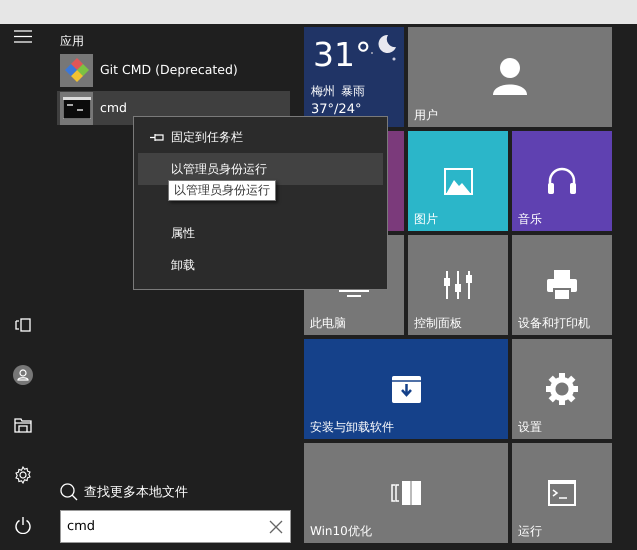  What do you see at coordinates (562, 493) in the screenshot?
I see `app-tile: 运行` at bounding box center [562, 493].